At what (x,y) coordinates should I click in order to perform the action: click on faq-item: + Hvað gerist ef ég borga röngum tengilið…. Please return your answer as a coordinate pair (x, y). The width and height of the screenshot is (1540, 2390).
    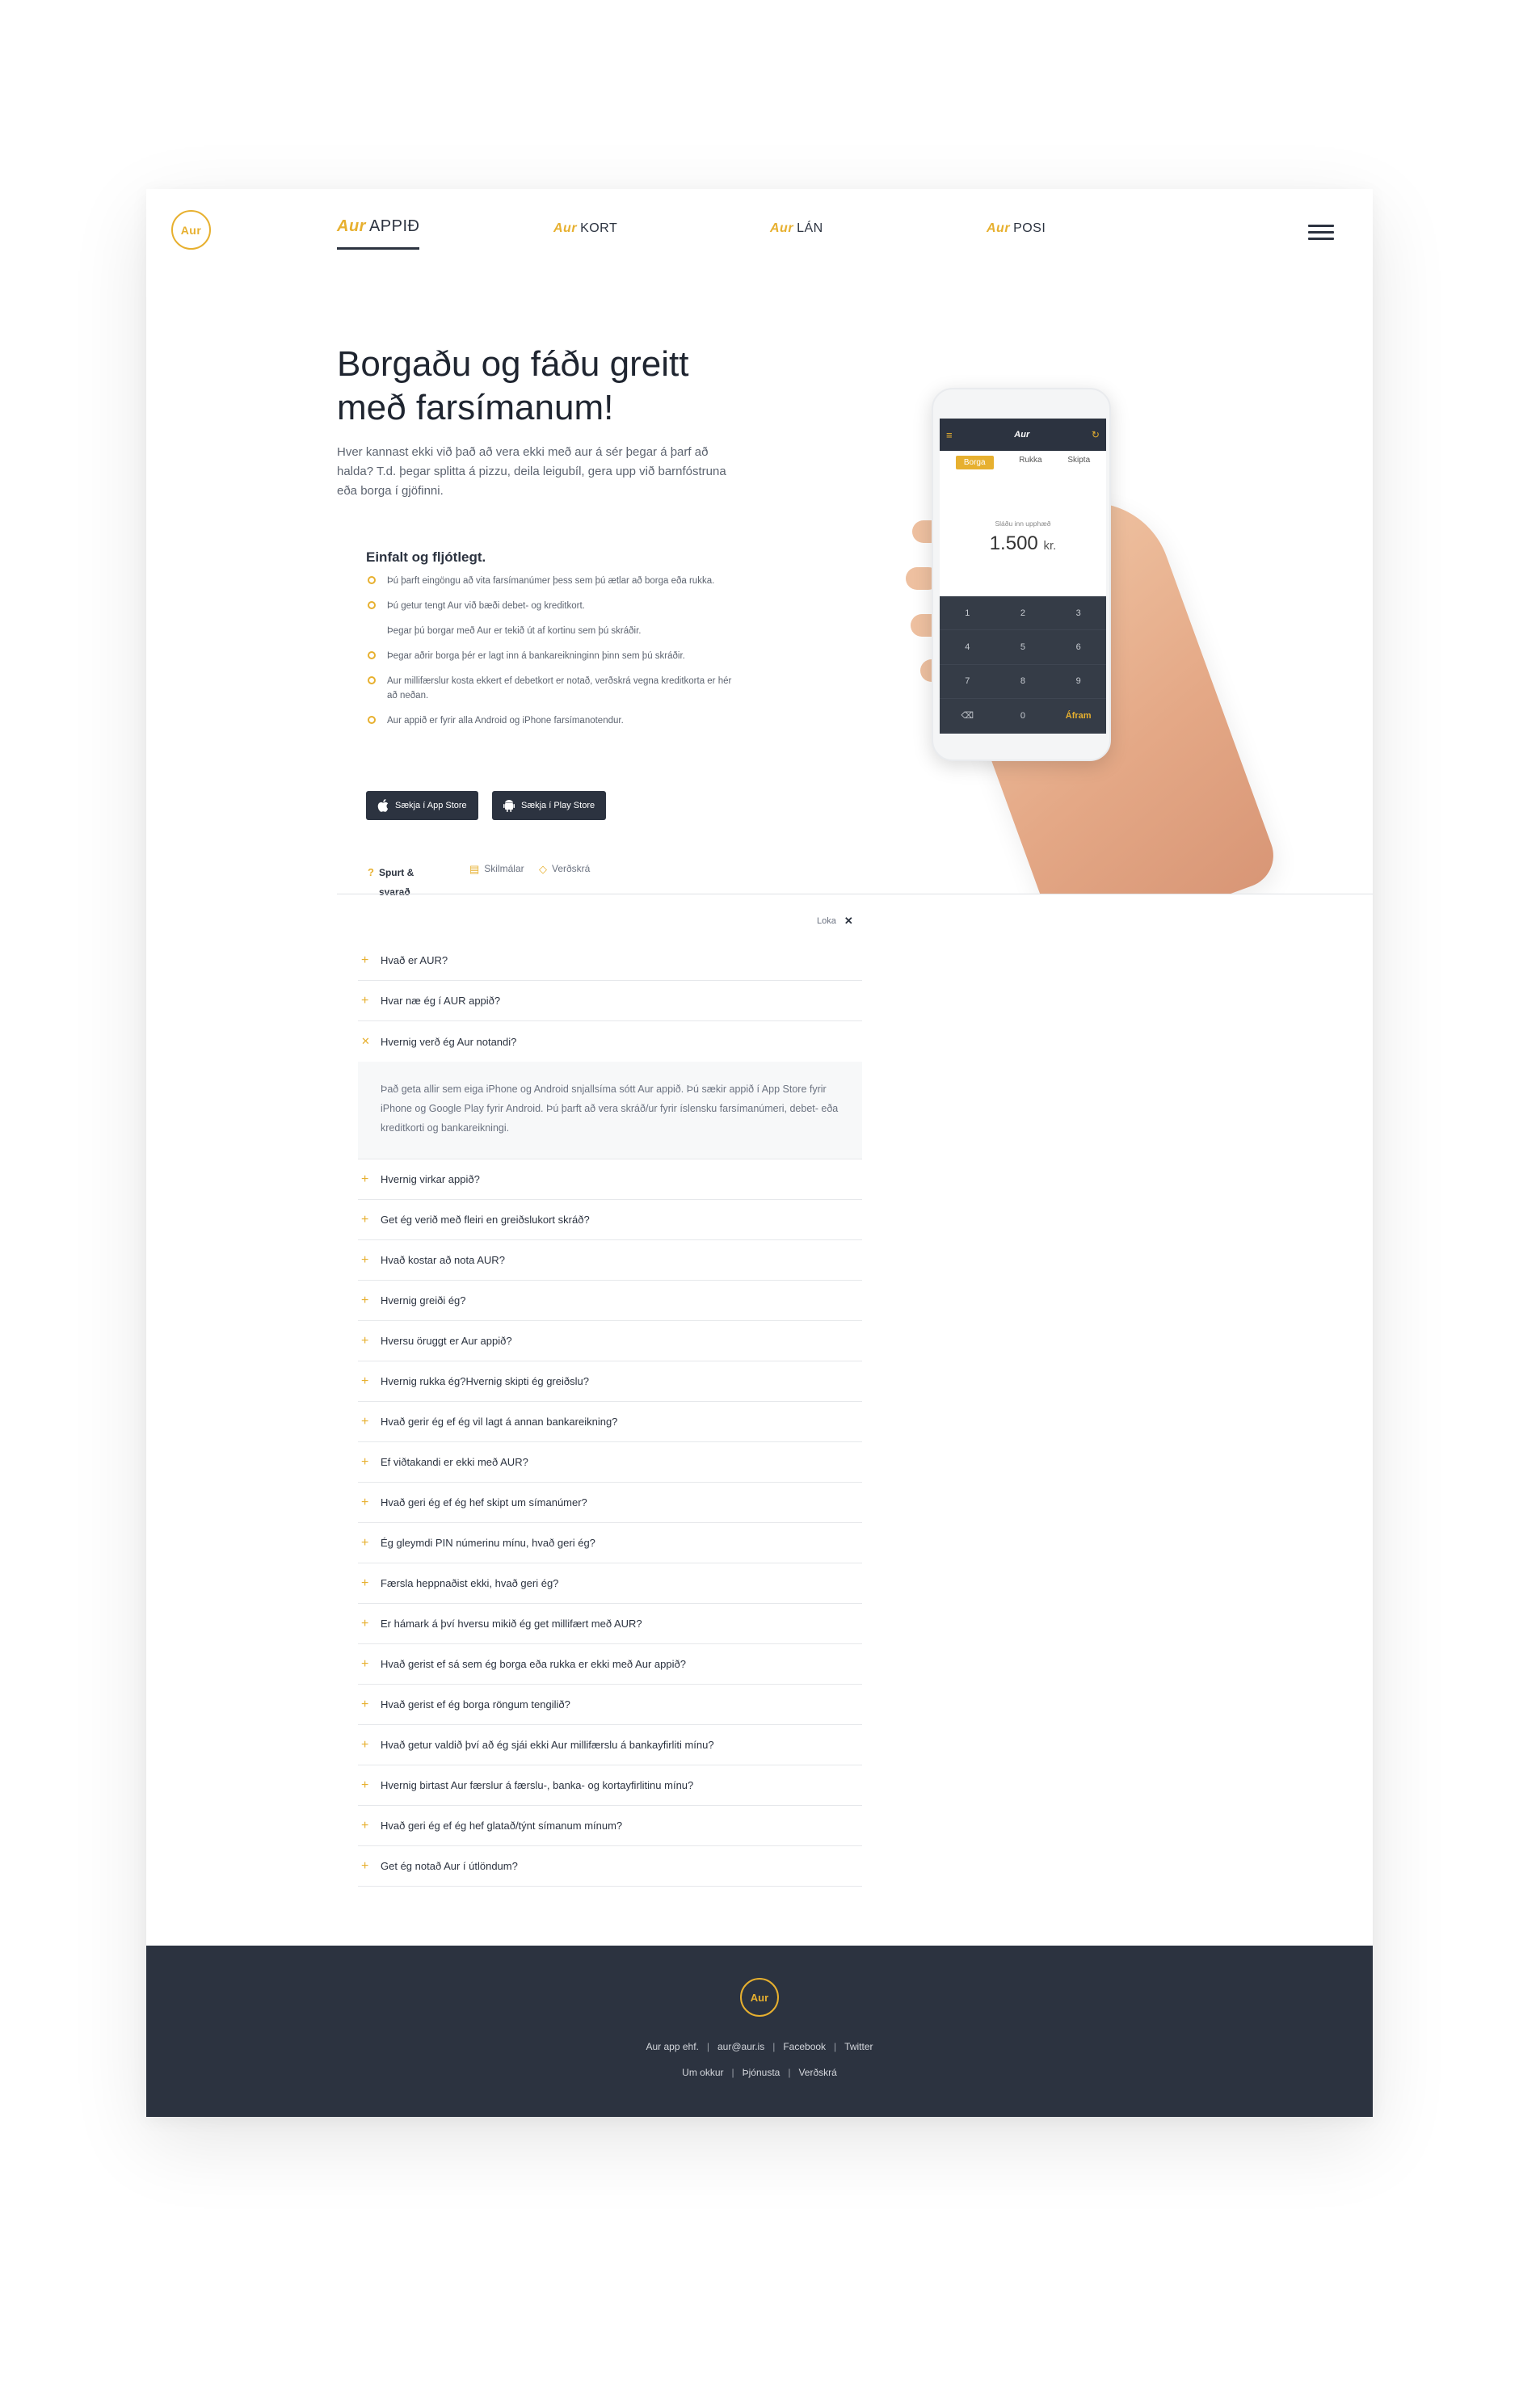
    Looking at the image, I should click on (610, 1705).